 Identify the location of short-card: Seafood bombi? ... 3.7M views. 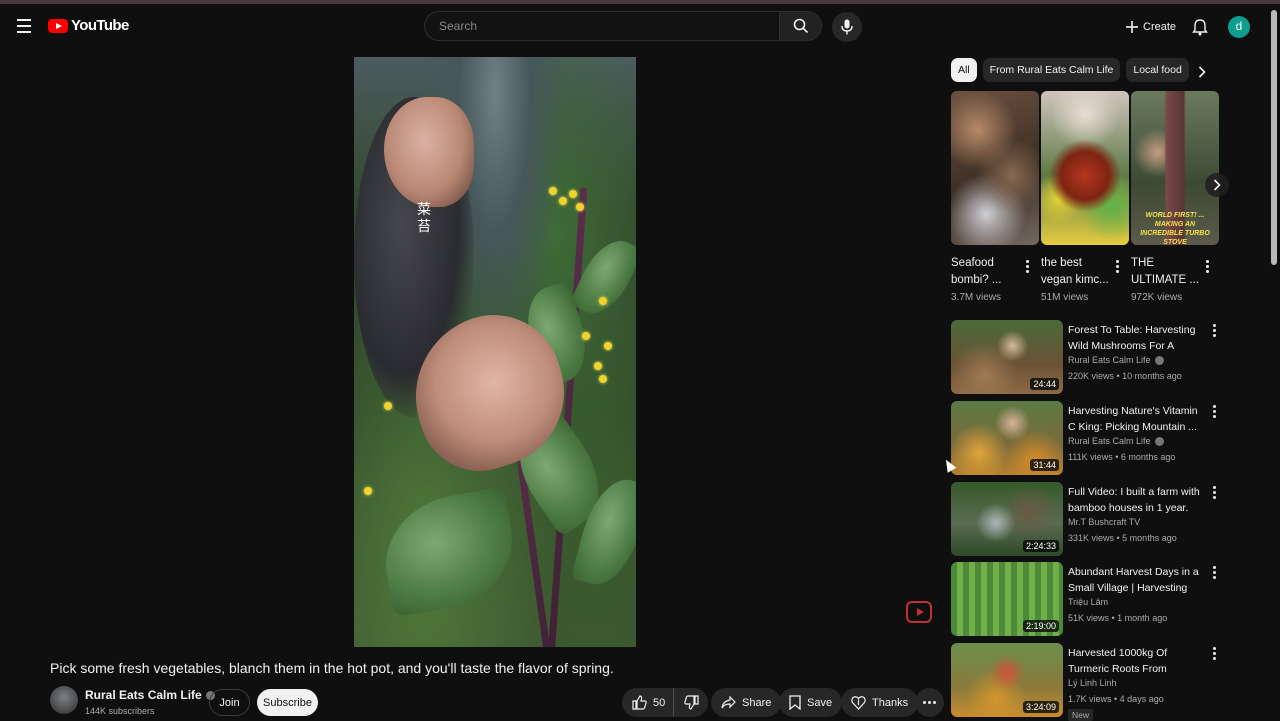
(995, 197).